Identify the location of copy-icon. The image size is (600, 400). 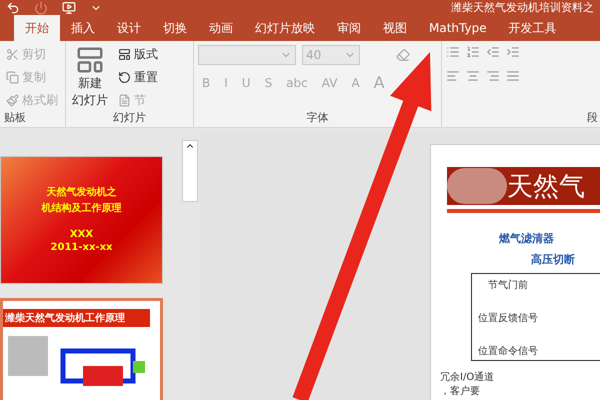
(12, 77).